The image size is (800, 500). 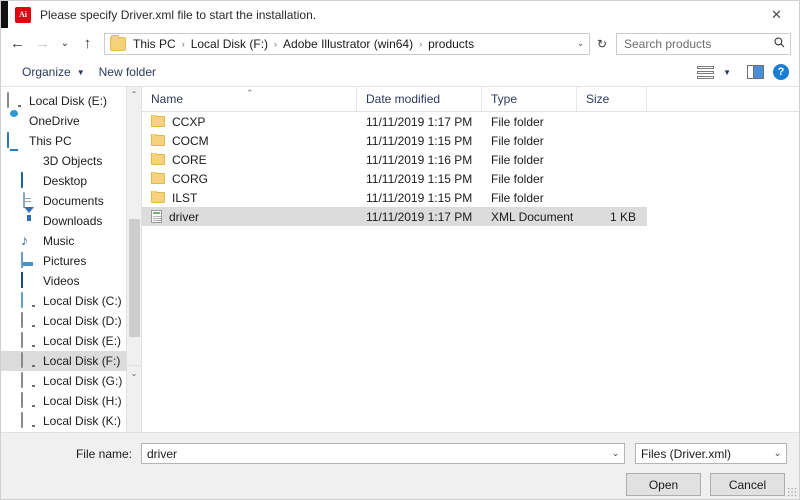 I want to click on table-row: CCXP 11/11/2019 1:17 PM File folder, so click(x=470, y=121).